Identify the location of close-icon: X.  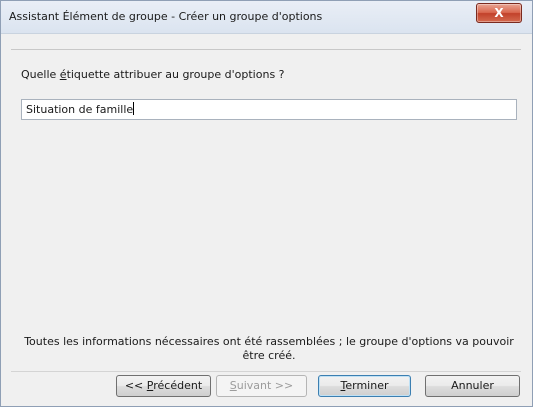
(499, 13).